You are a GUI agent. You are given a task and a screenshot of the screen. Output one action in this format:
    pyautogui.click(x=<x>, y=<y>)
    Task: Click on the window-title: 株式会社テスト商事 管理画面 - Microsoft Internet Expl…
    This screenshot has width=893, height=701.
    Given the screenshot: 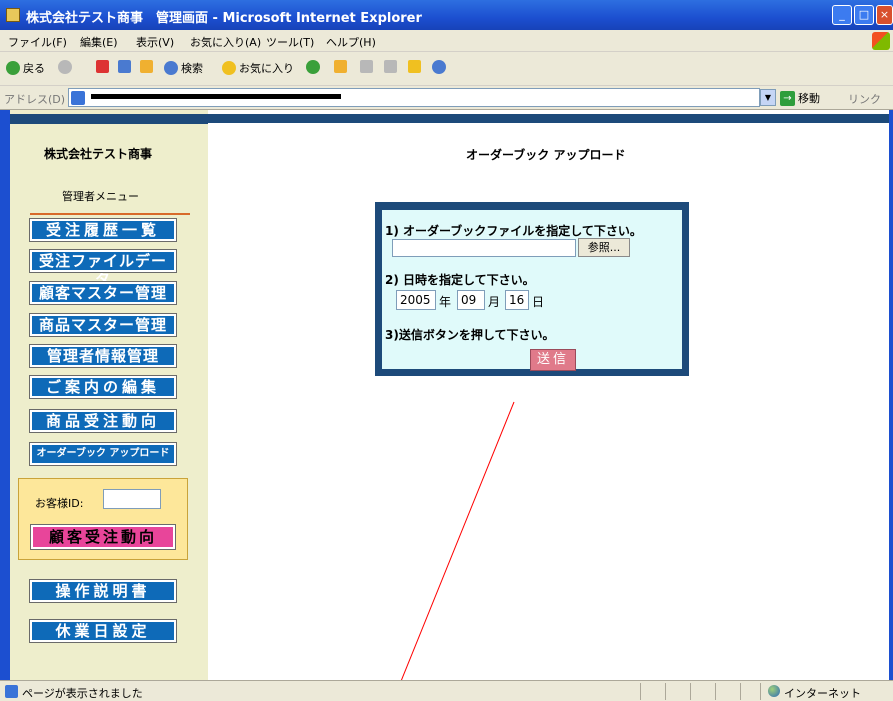 What is the action you would take?
    pyautogui.click(x=224, y=18)
    